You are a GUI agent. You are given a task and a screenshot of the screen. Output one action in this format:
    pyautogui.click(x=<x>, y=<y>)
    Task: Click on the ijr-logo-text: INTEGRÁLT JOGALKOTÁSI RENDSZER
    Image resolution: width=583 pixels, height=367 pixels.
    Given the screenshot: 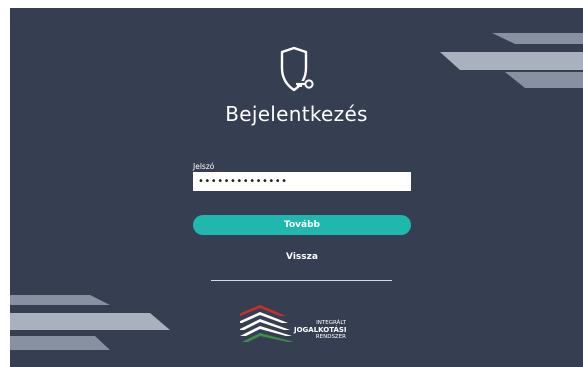 What is the action you would take?
    pyautogui.click(x=320, y=330)
    